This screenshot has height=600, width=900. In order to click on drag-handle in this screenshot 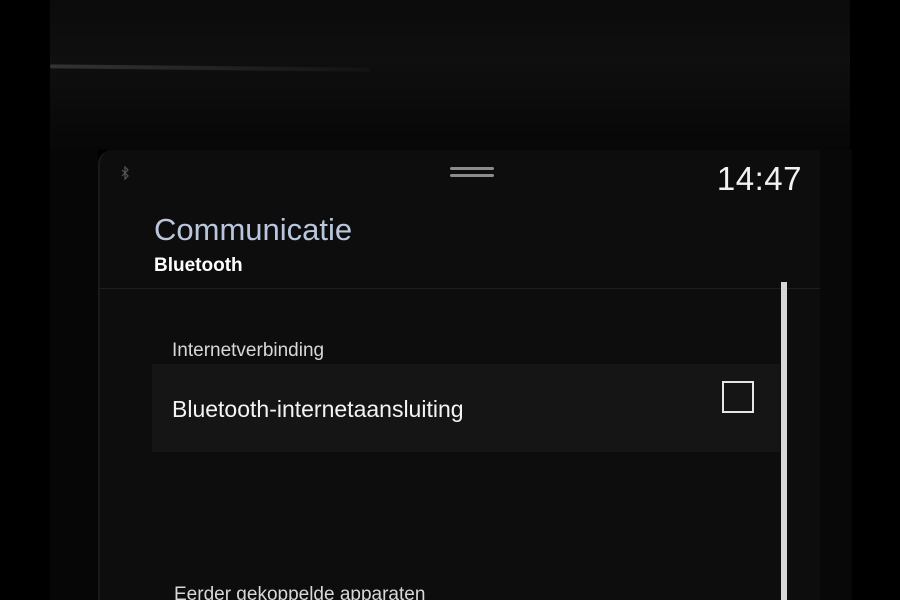, I will do `click(472, 172)`.